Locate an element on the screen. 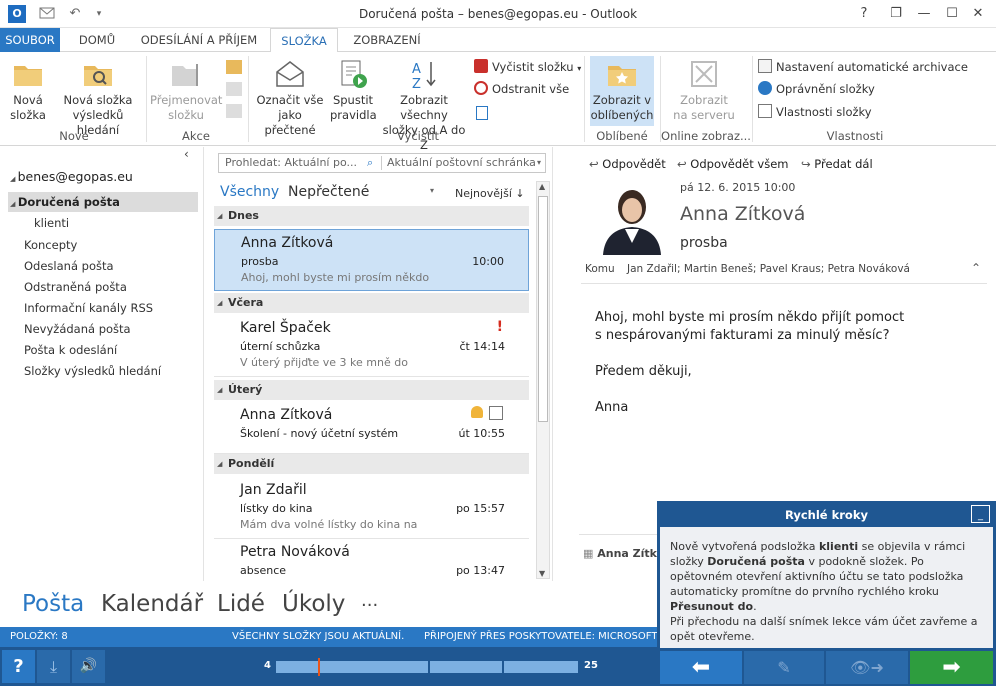 The width and height of the screenshot is (996, 686). mail-time: po 13:47 is located at coordinates (480, 570).